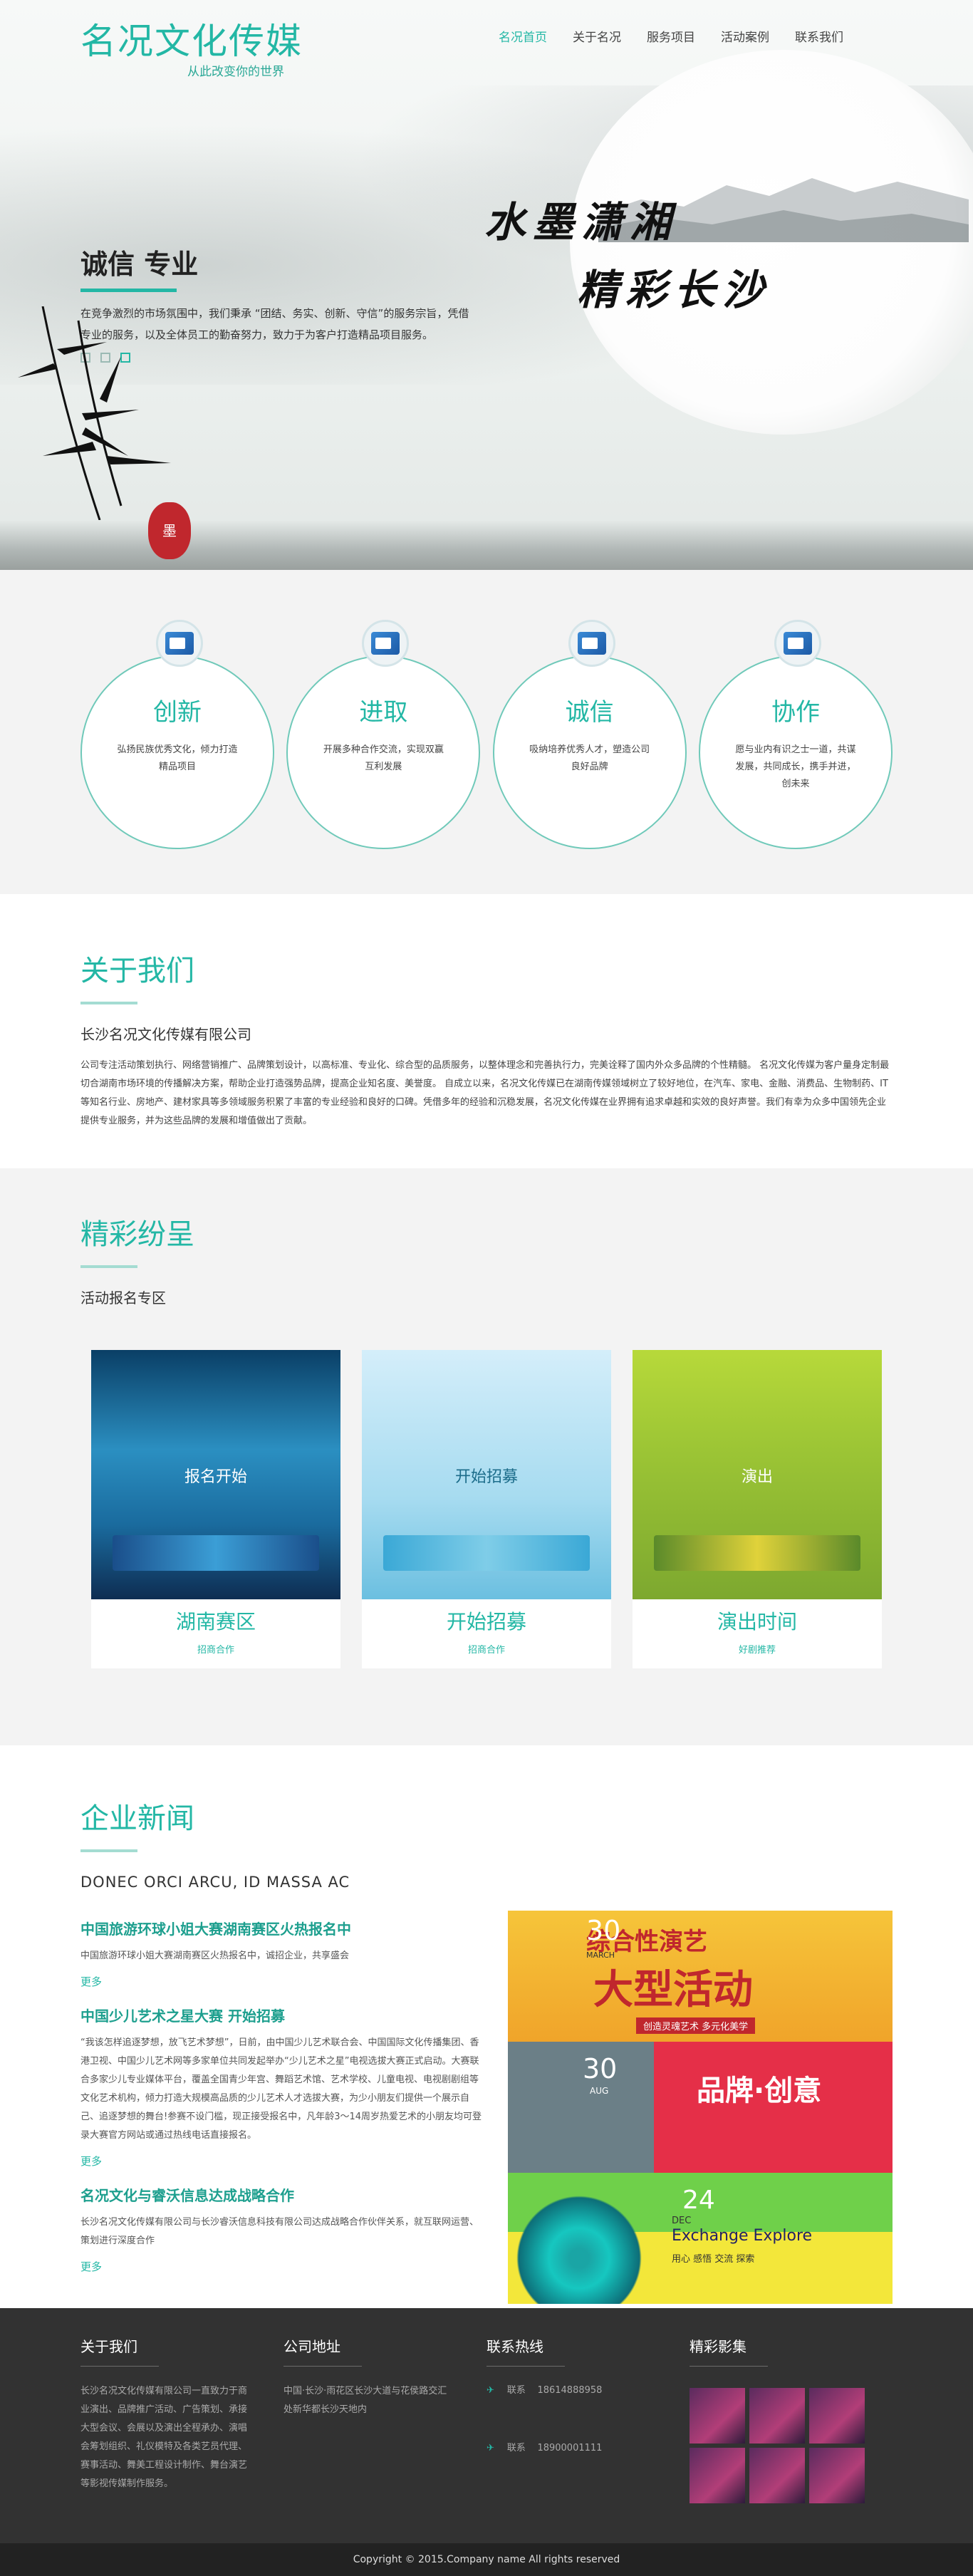 This screenshot has height=2576, width=973. What do you see at coordinates (591, 643) in the screenshot?
I see `document-icon` at bounding box center [591, 643].